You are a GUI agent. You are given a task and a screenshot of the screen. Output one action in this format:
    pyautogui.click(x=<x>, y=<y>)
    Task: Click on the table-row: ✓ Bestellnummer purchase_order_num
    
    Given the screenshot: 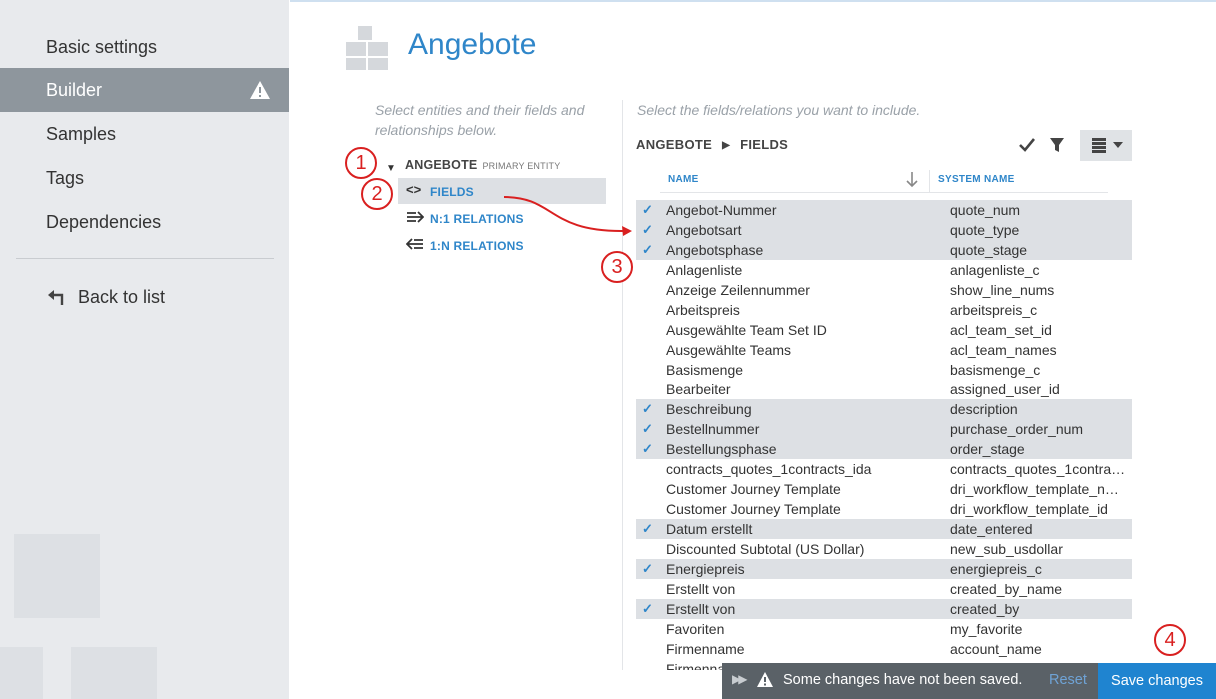 What is the action you would take?
    pyautogui.click(x=884, y=429)
    